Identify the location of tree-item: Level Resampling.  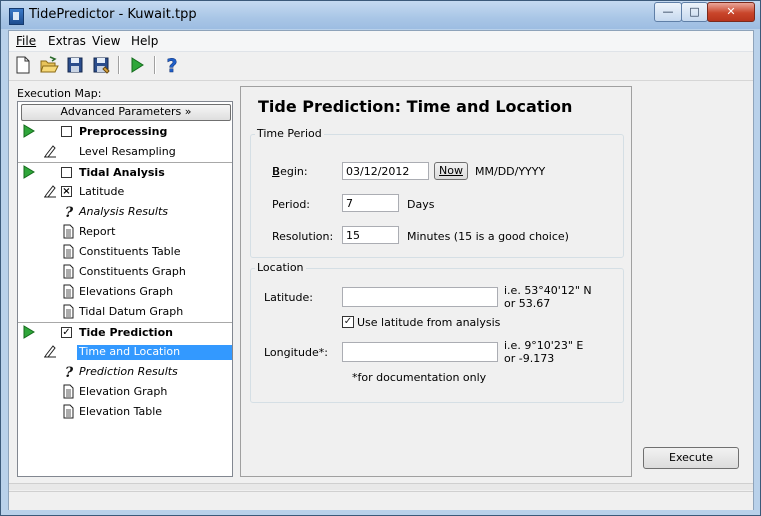
(125, 152).